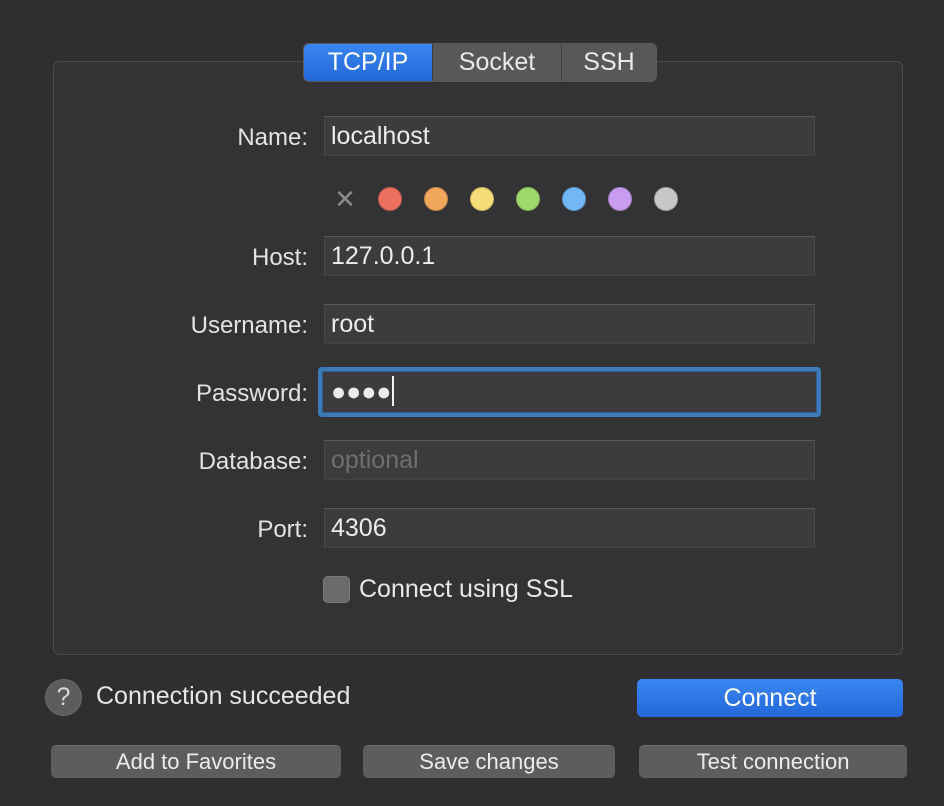 The width and height of the screenshot is (944, 806). What do you see at coordinates (251, 393) in the screenshot?
I see `password-label: Password:` at bounding box center [251, 393].